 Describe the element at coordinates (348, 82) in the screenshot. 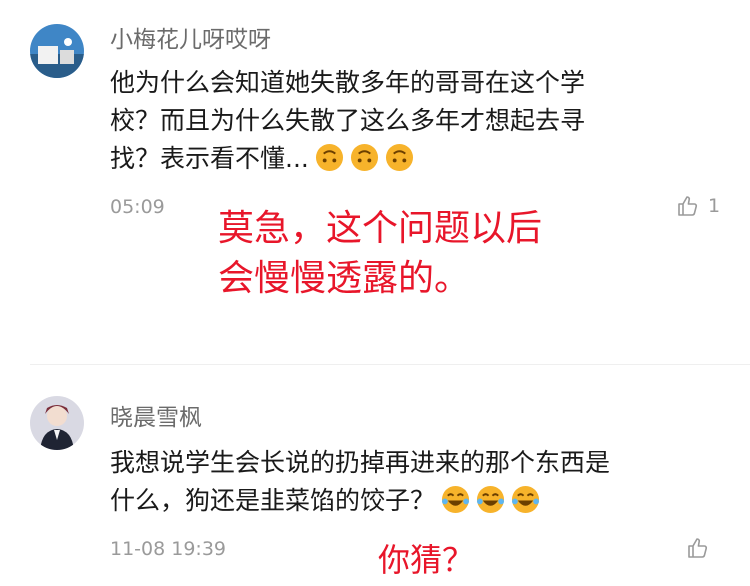

I see `comment-text-line: 他为什么会知道她失散多年的哥哥在这个学` at that location.